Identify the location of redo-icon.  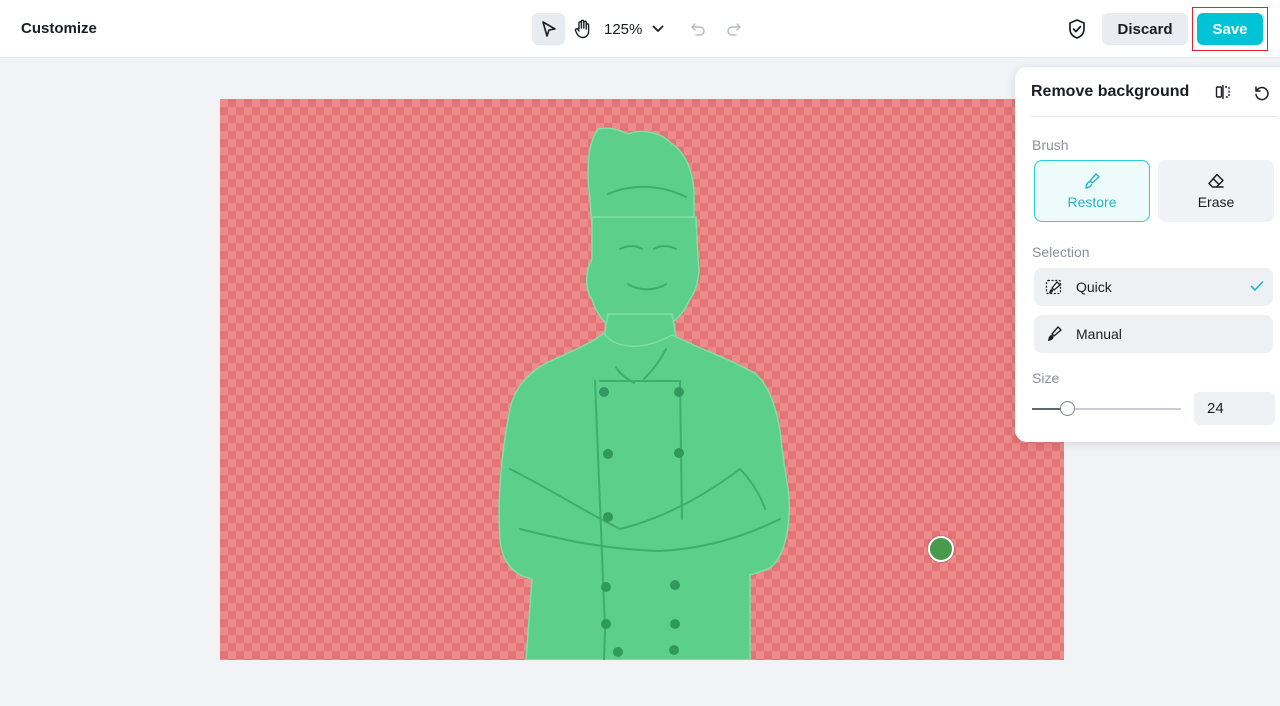
(734, 29).